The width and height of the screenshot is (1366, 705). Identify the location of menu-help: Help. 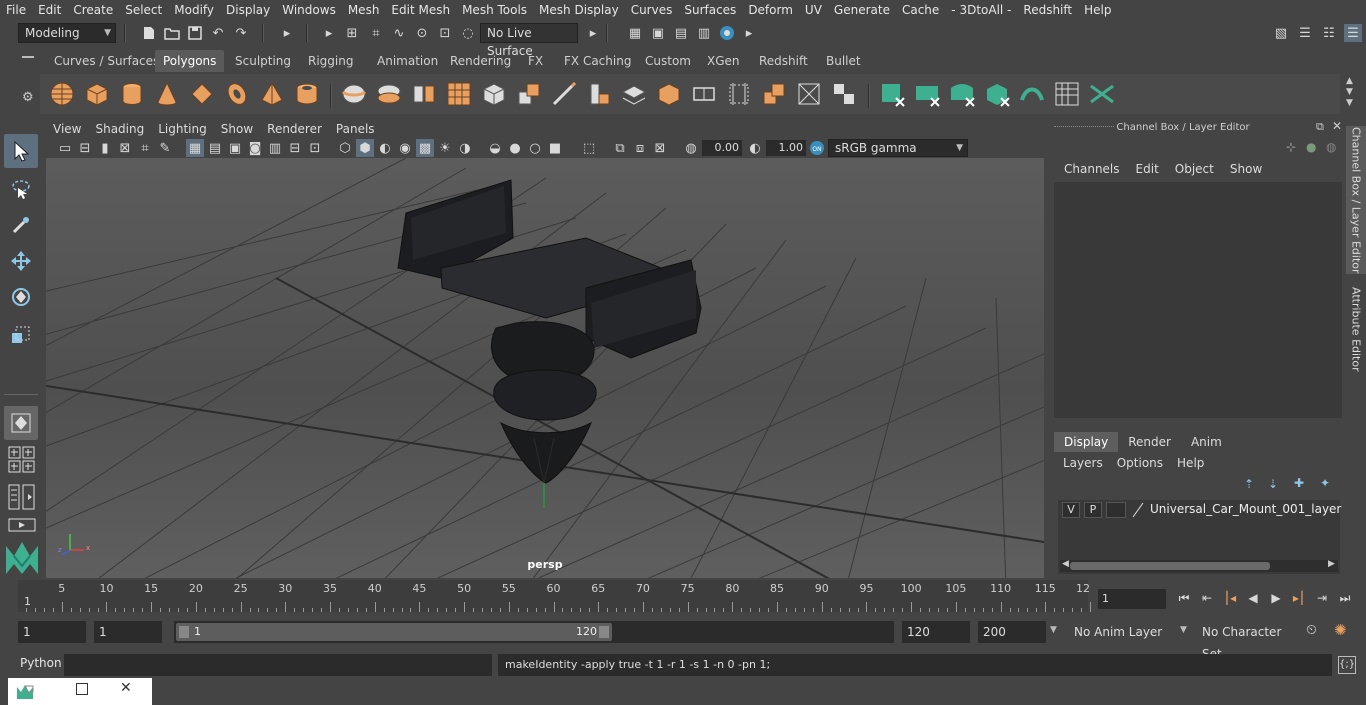
(1097, 10).